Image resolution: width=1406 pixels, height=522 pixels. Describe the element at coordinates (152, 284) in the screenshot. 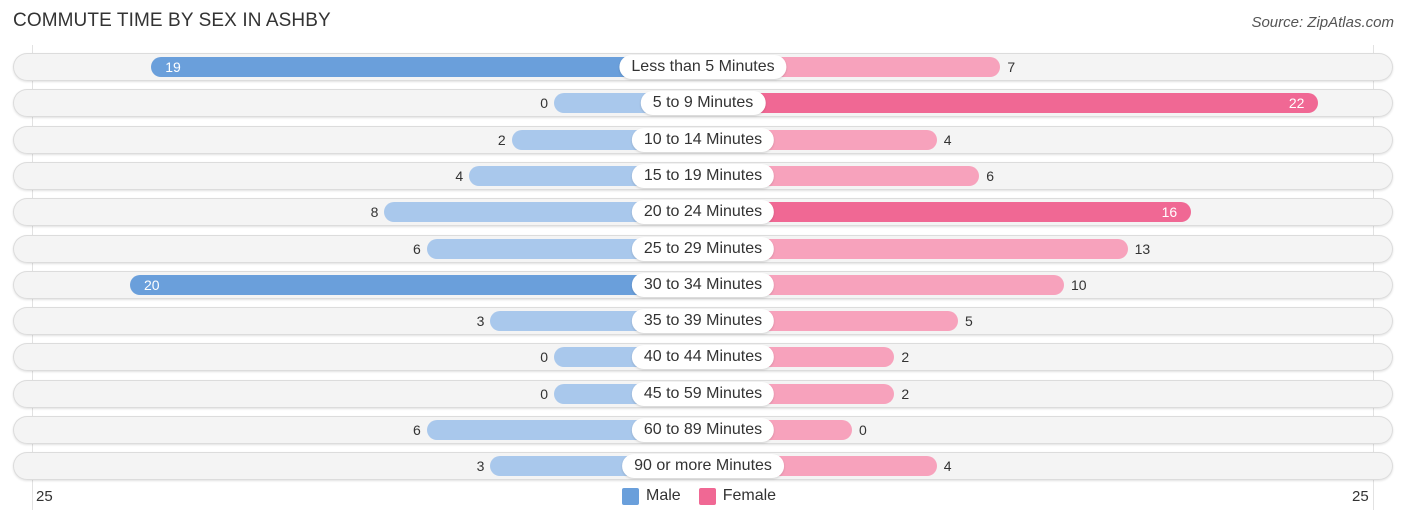

I see `value-label-male: 20` at that location.